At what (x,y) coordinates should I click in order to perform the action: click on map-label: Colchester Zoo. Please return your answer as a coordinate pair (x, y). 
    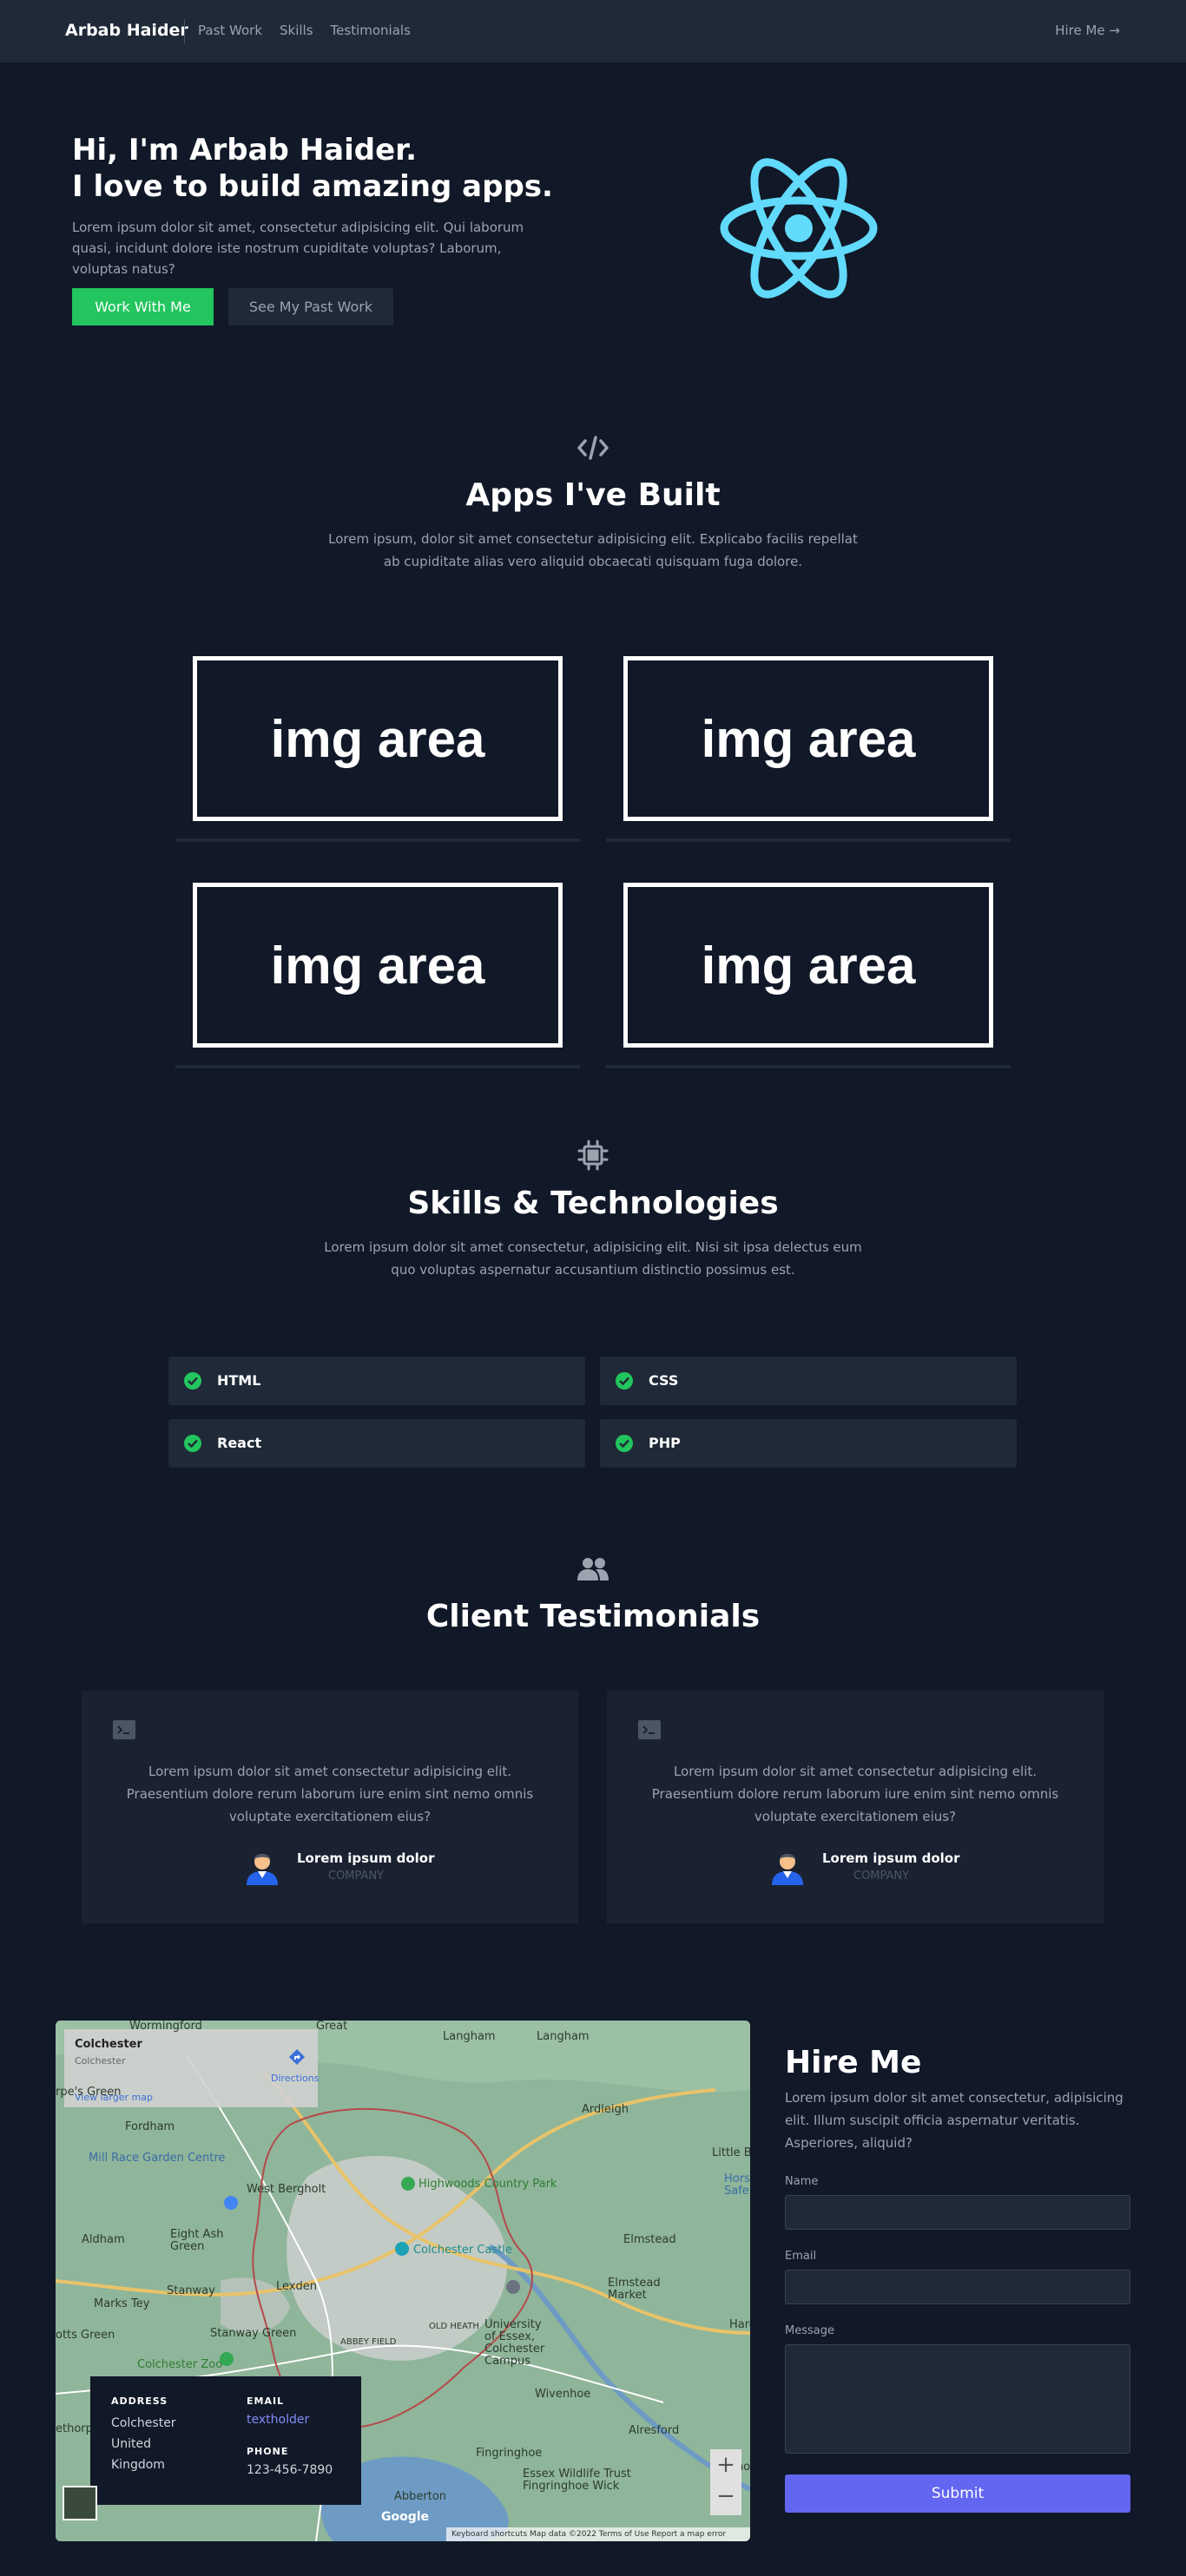
    Looking at the image, I should click on (180, 2364).